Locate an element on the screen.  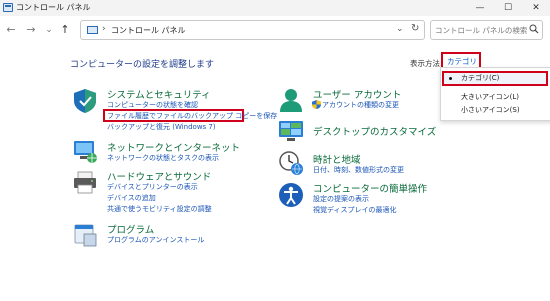
link-backup-restore-win7: バックアップと復元 (Windows 7) is located at coordinates (161, 127).